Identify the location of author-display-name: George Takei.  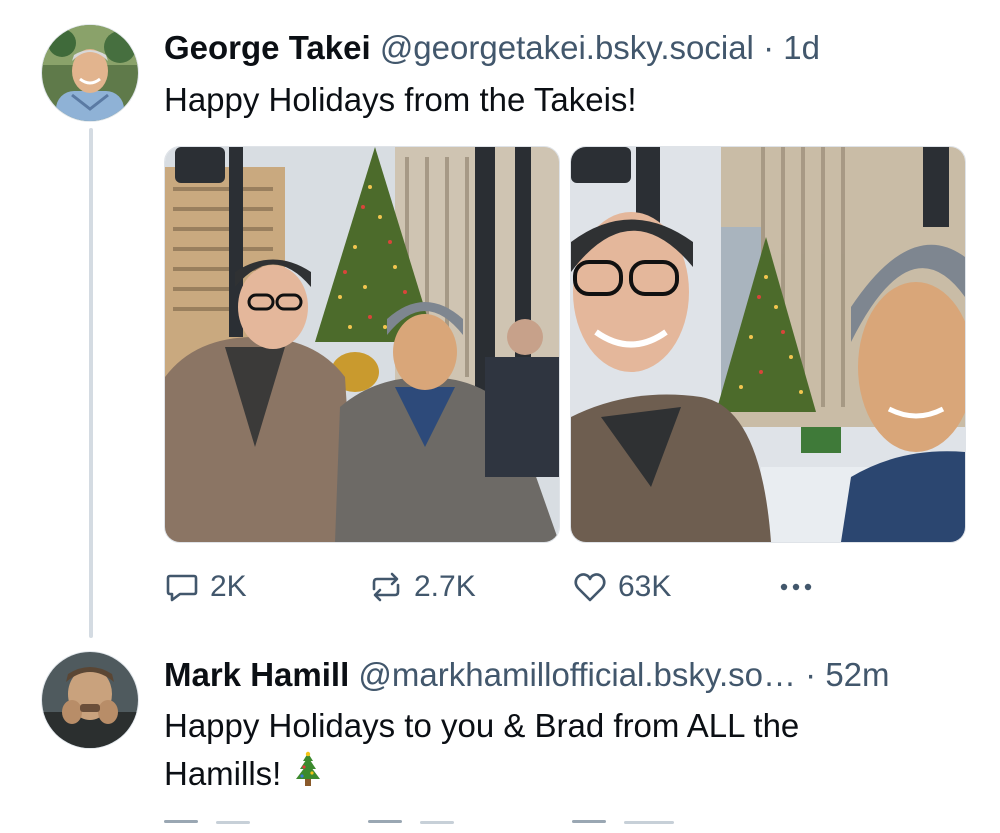
(267, 47).